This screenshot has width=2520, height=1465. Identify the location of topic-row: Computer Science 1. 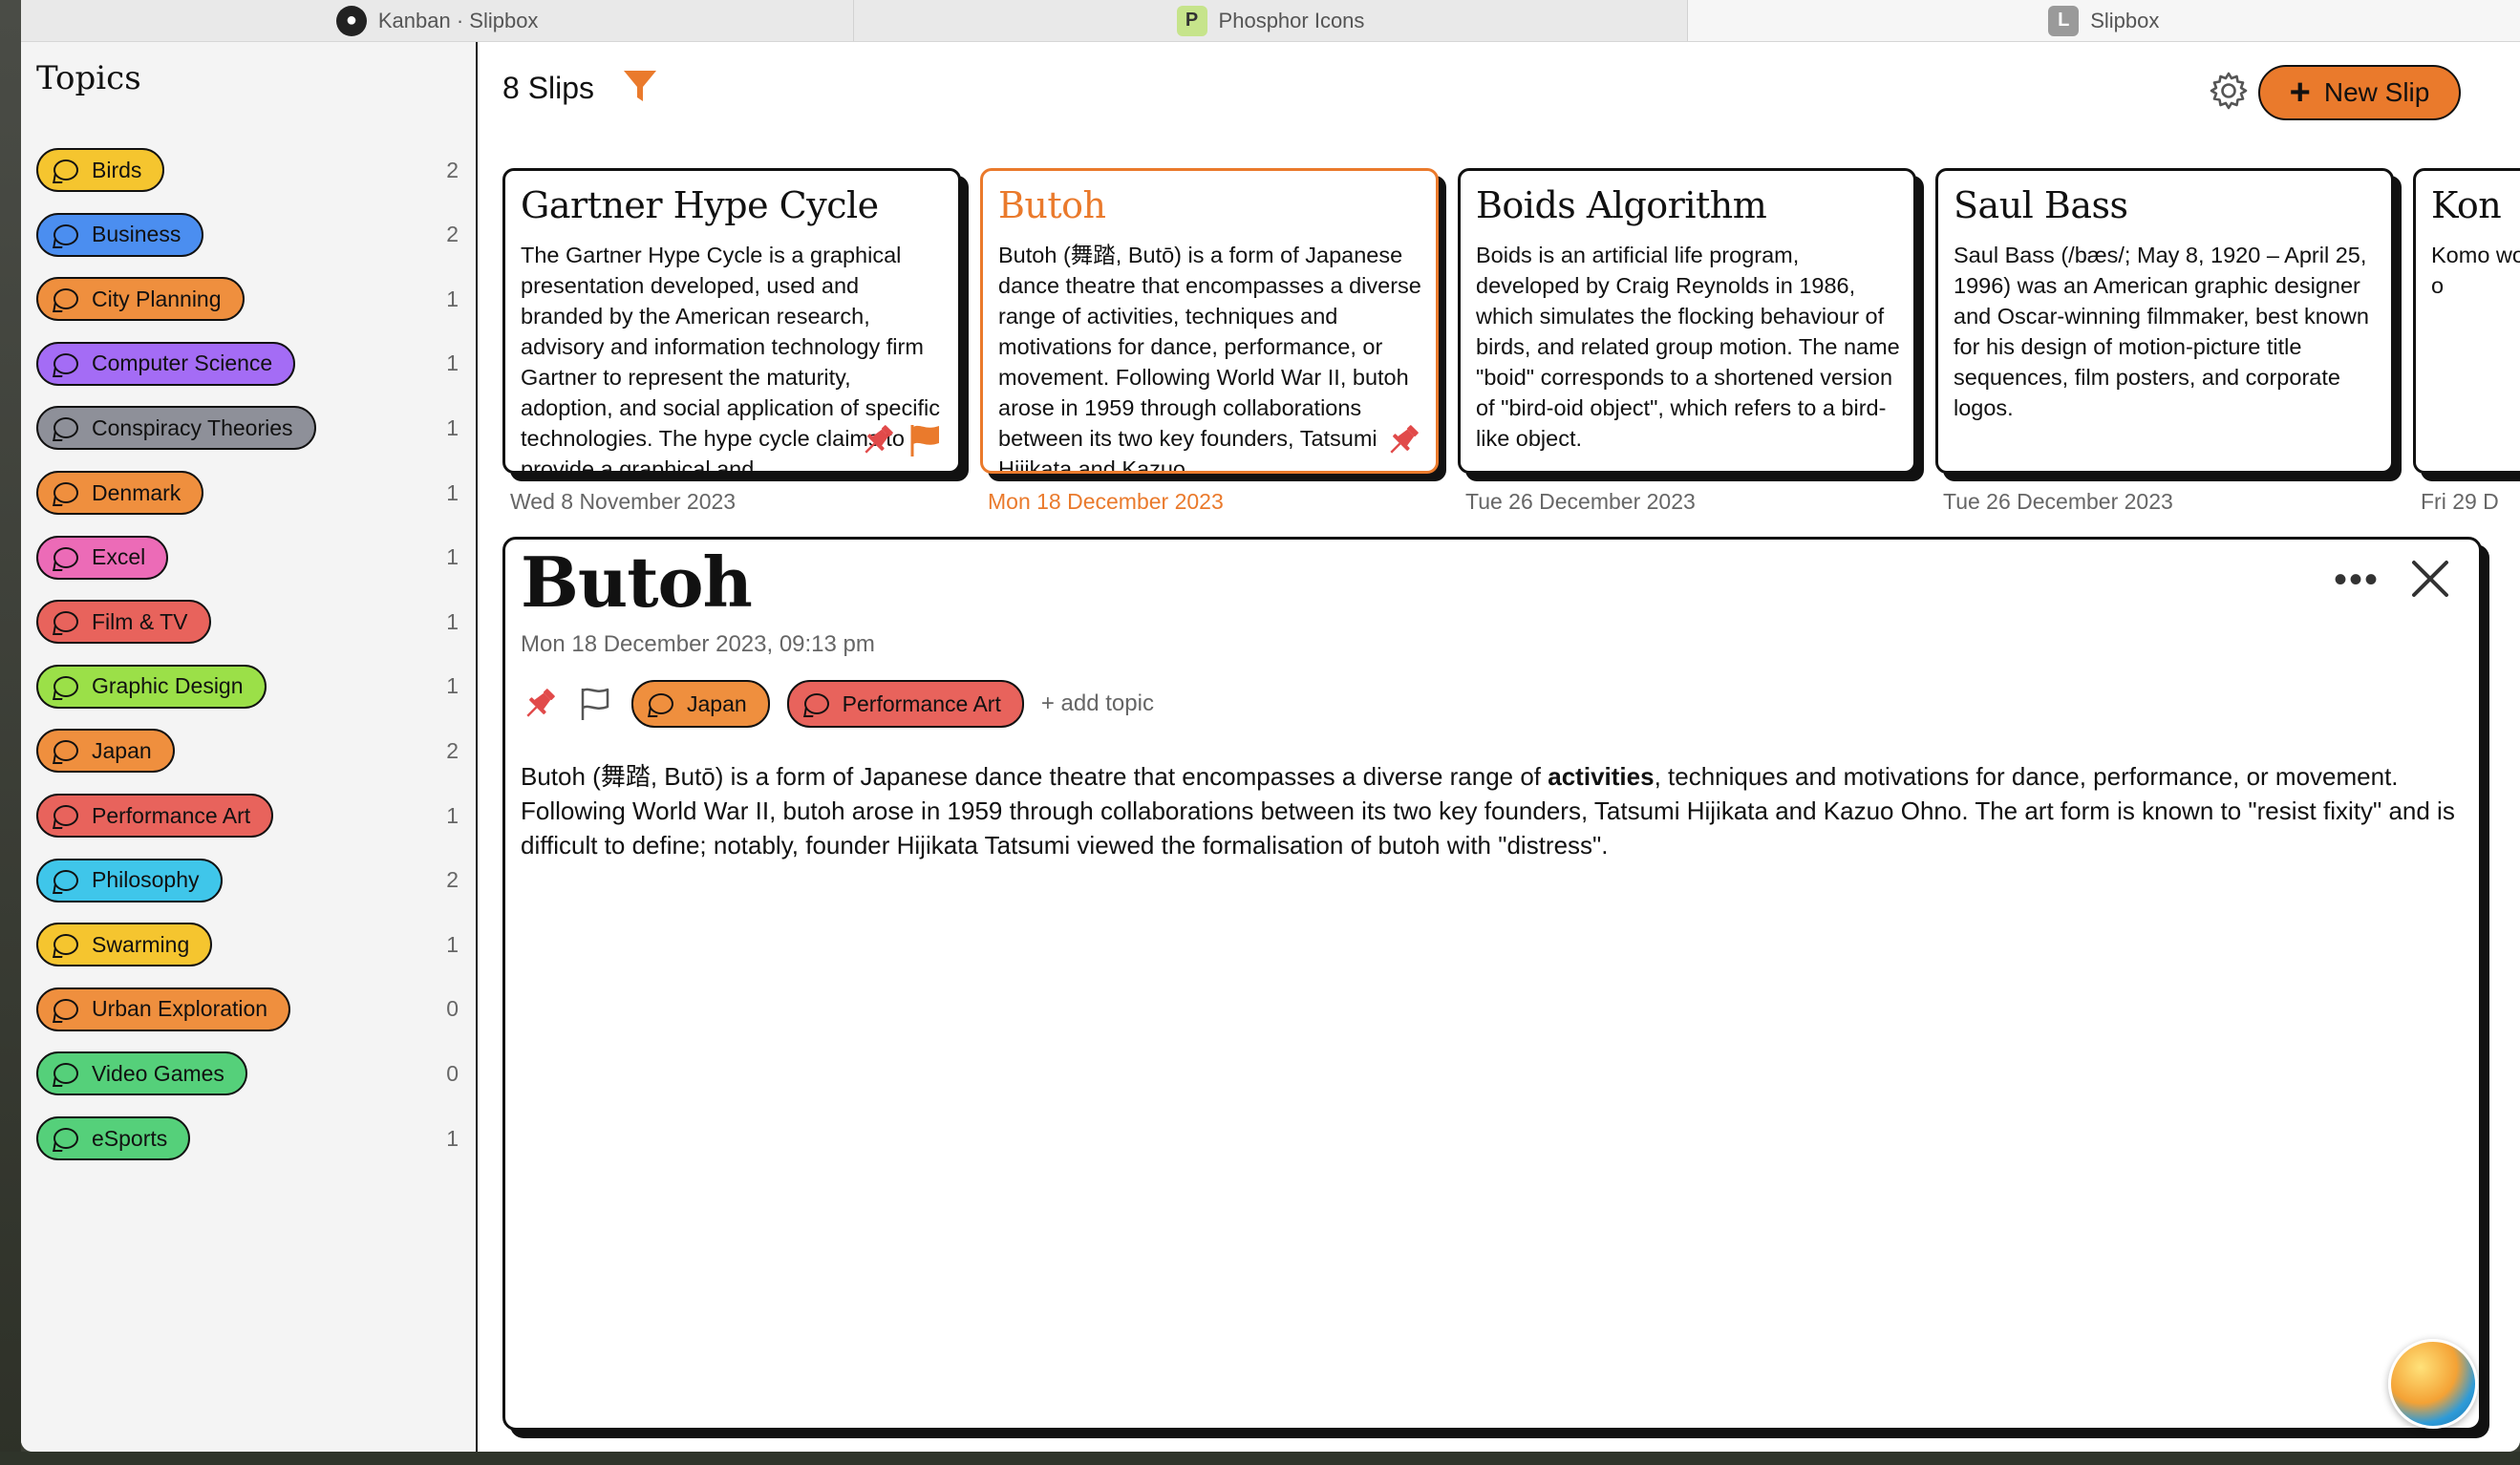
(249, 364).